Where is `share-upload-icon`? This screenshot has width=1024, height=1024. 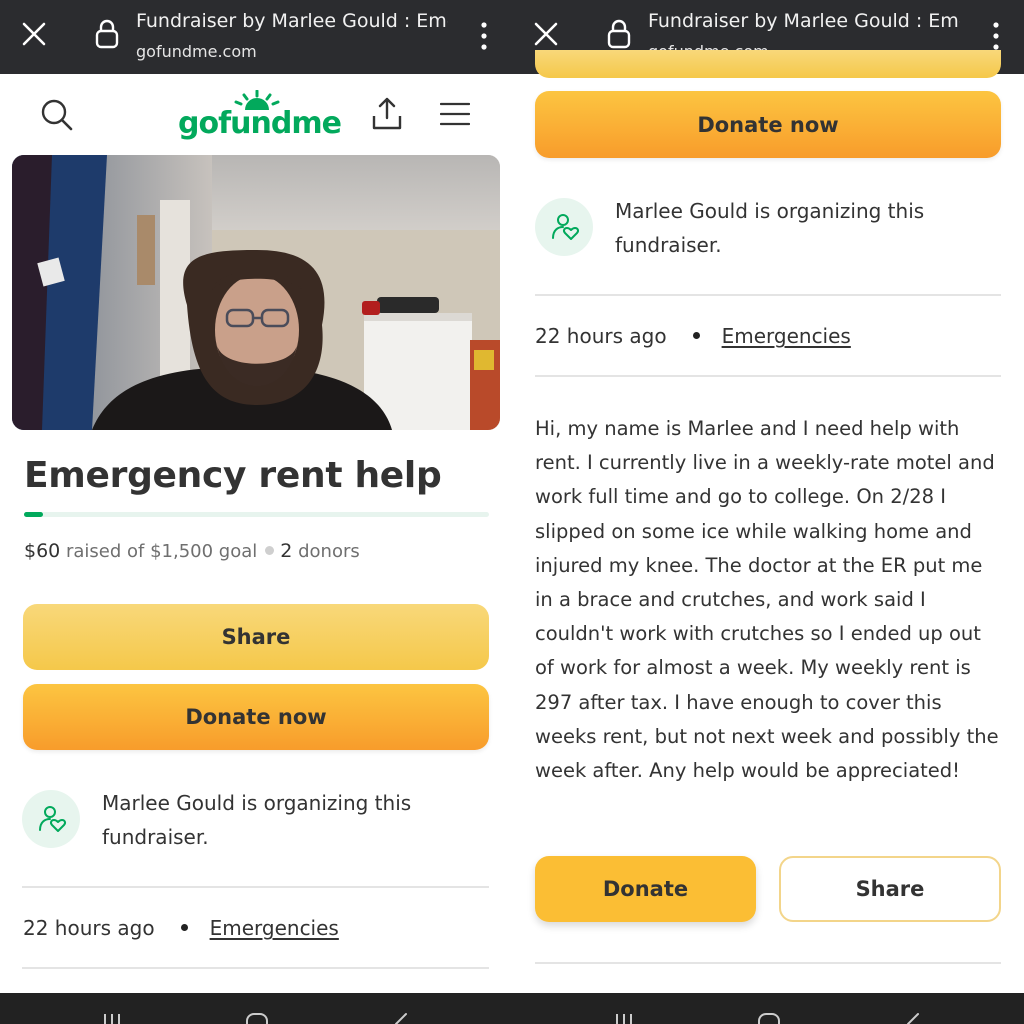
share-upload-icon is located at coordinates (387, 114).